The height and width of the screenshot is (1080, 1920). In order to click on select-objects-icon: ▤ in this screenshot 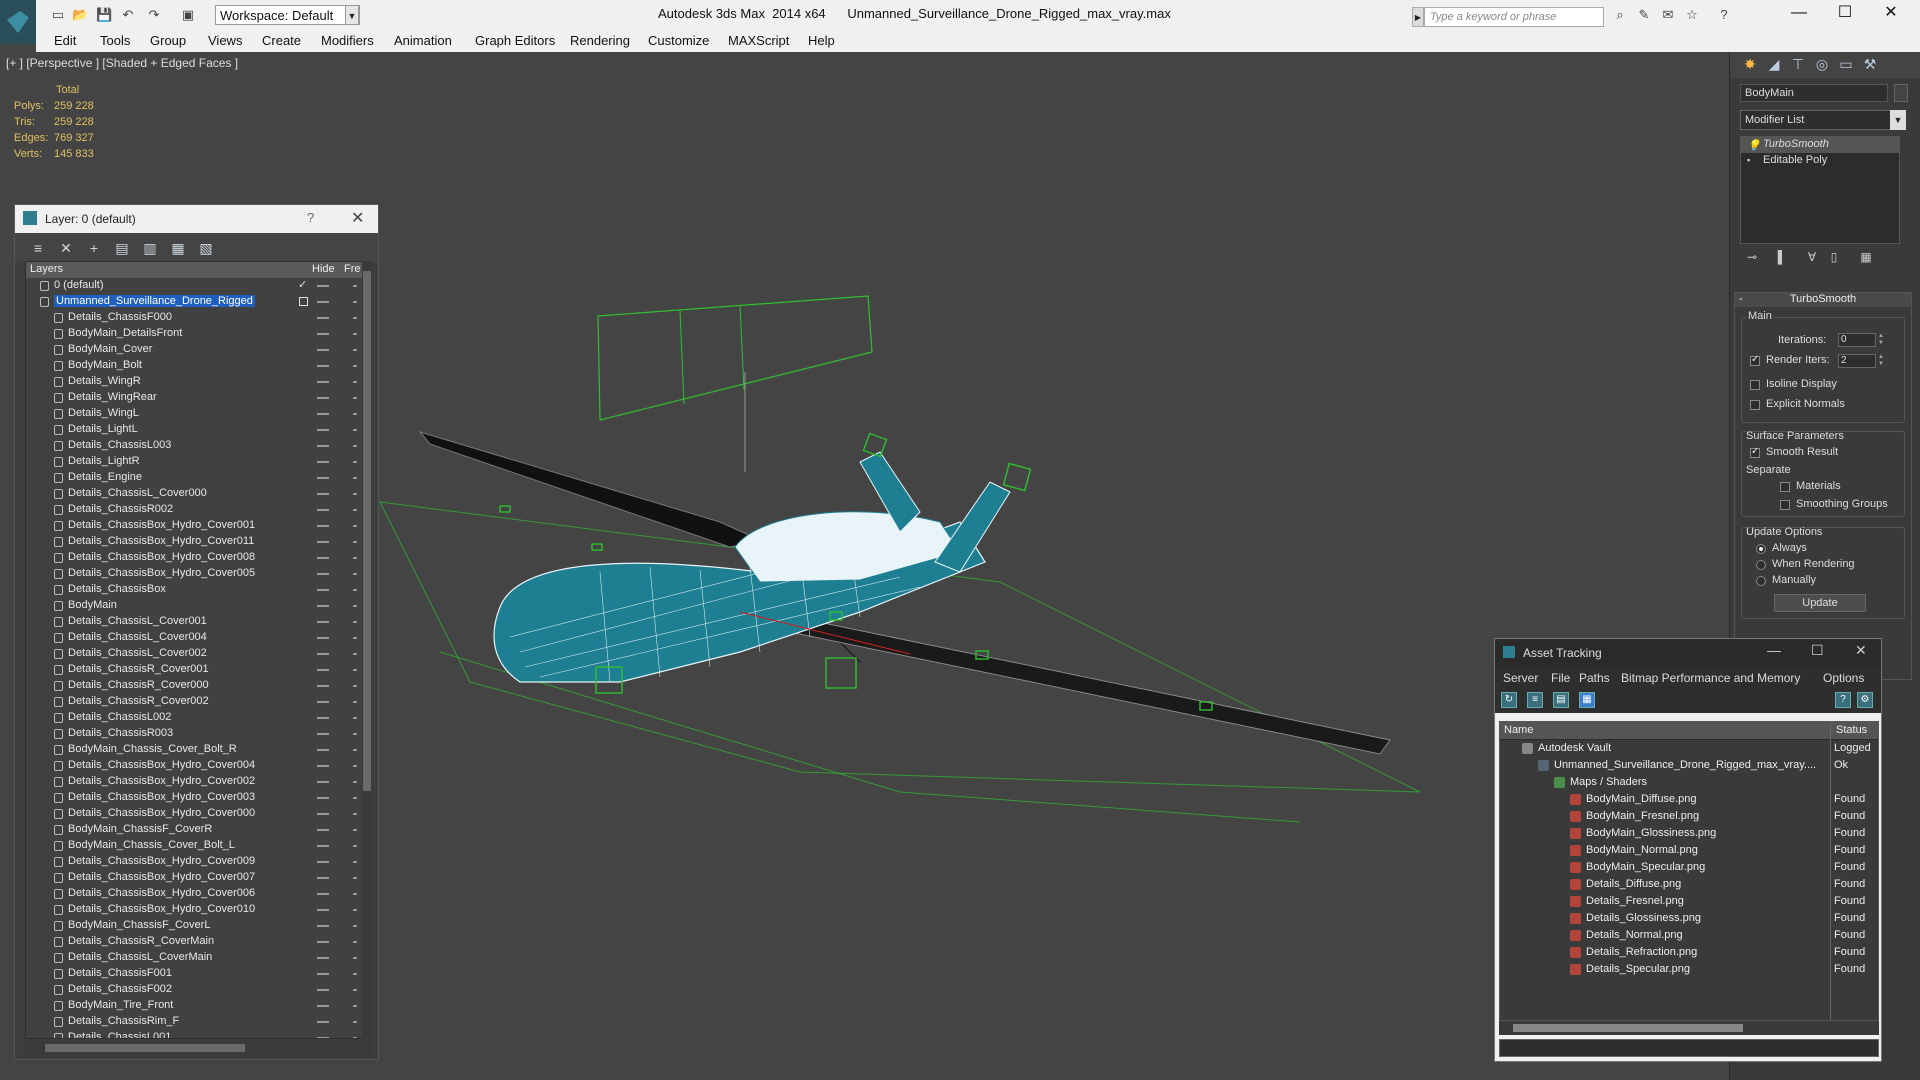, I will do `click(122, 248)`.